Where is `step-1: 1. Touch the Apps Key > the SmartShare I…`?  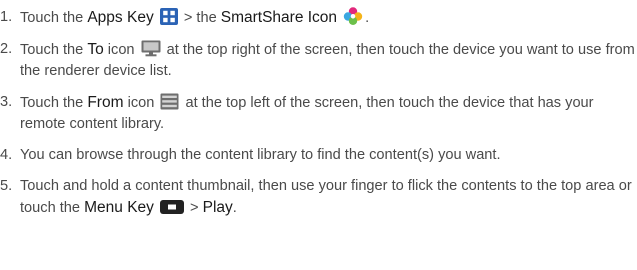
step-1: 1. Touch the Apps Key > the SmartShare I… is located at coordinates (318, 18).